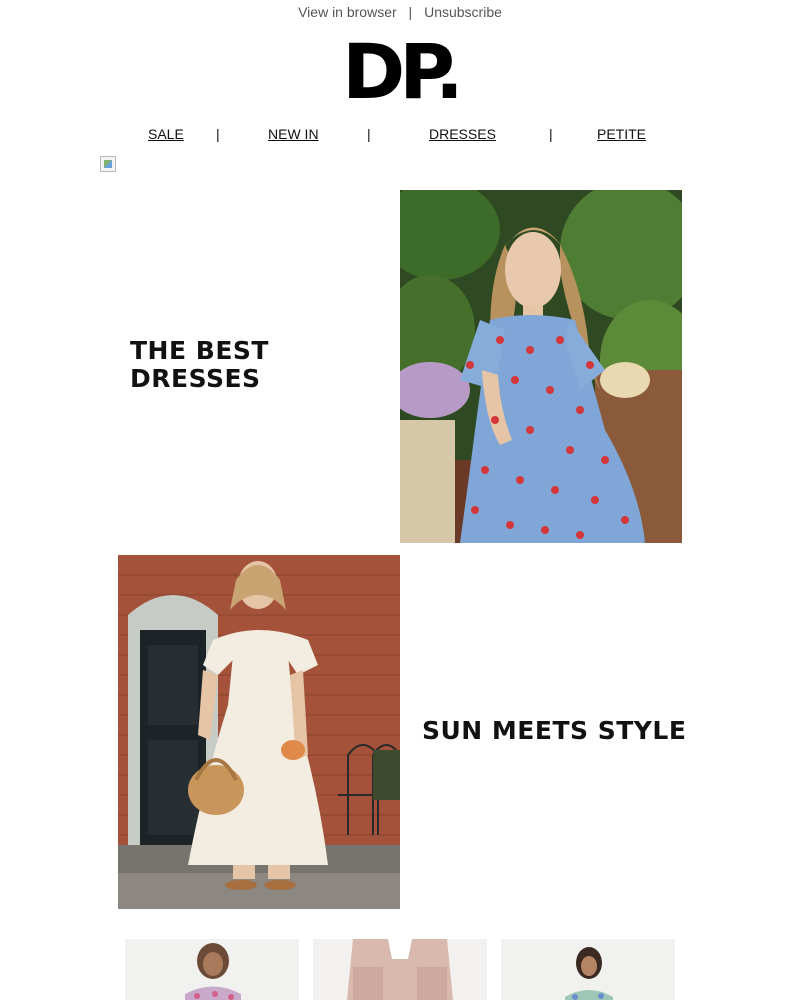 The height and width of the screenshot is (1000, 800). I want to click on product-thumbnail-pink-suit, so click(400, 969).